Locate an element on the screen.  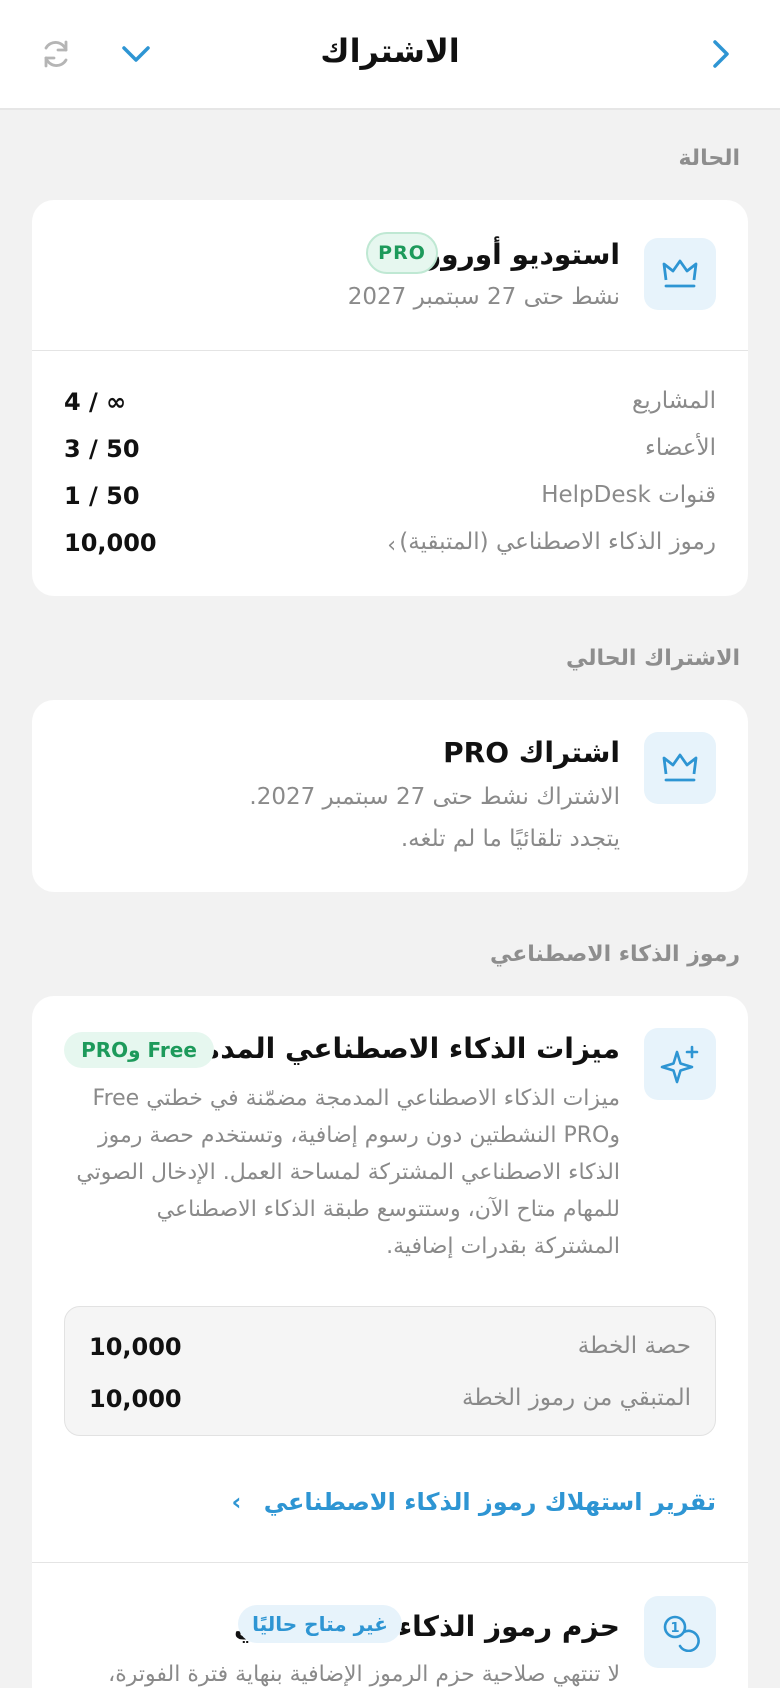
quota-label: حصة الخطة is located at coordinates (634, 1346).